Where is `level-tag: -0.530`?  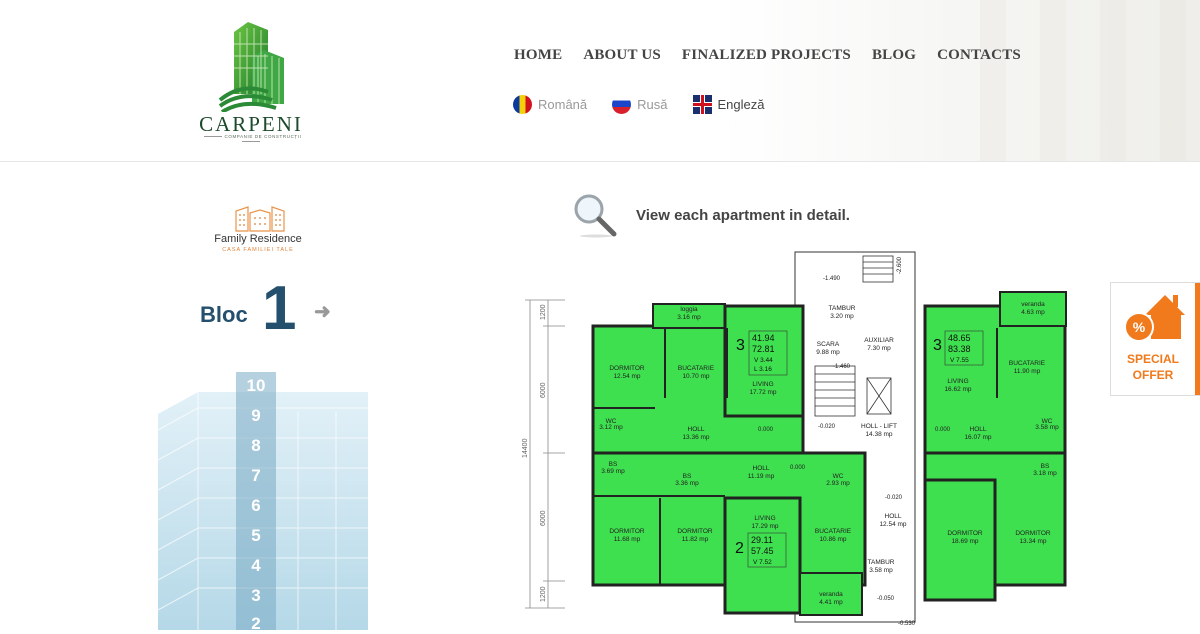 level-tag: -0.530 is located at coordinates (907, 624).